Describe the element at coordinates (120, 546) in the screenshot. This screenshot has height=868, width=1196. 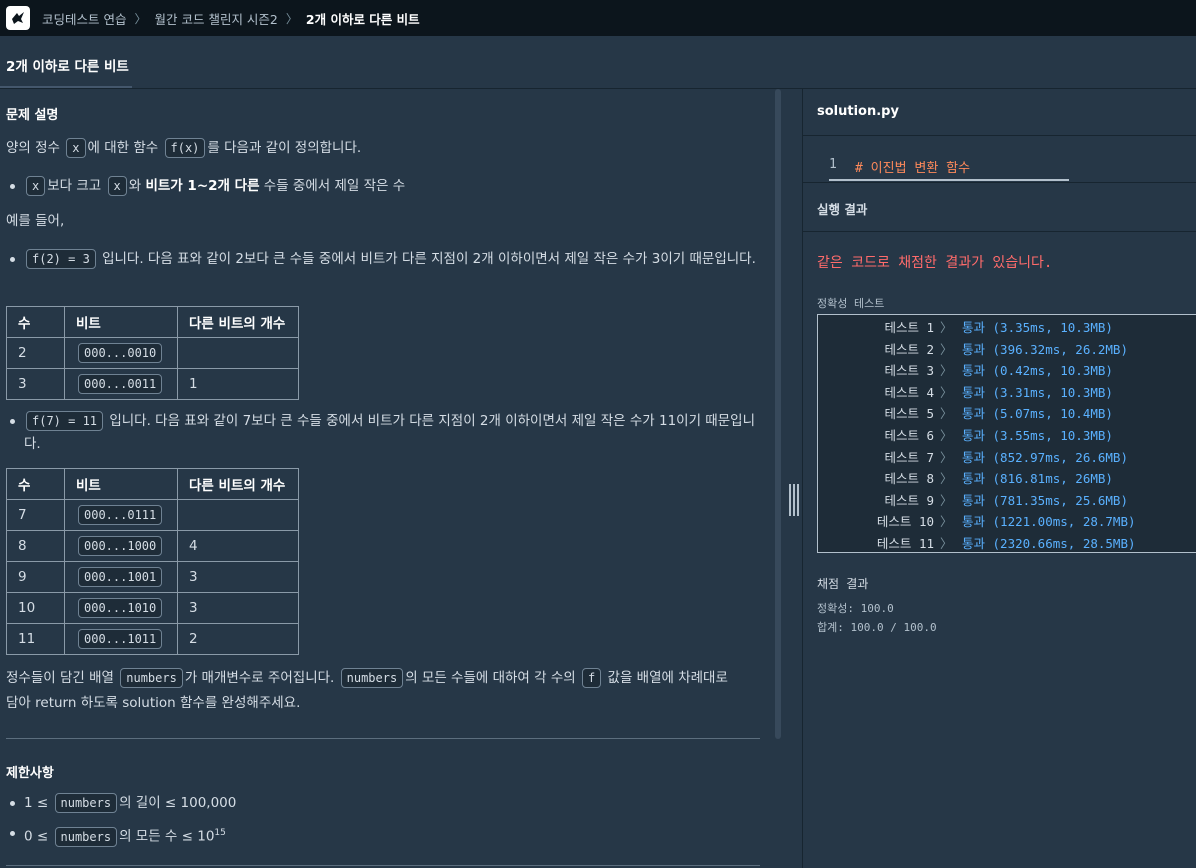
I see `code-bits: 000...1000` at that location.